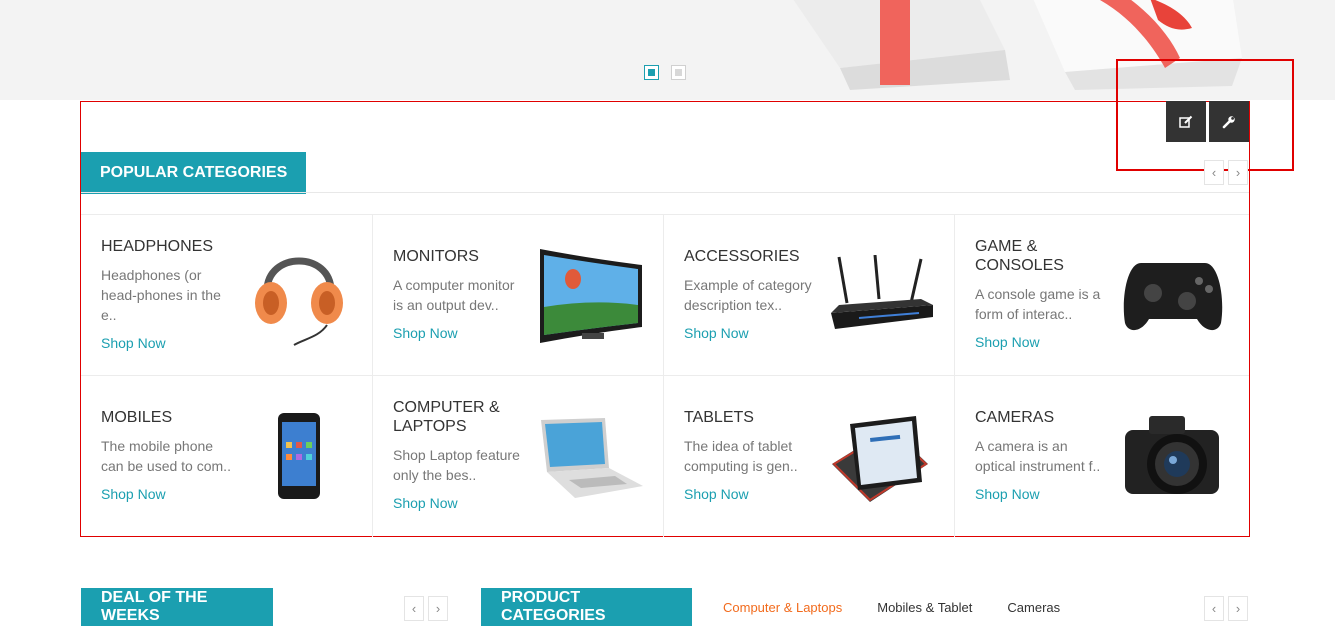 This screenshot has width=1335, height=626. I want to click on product-prev-button: ‹, so click(1214, 608).